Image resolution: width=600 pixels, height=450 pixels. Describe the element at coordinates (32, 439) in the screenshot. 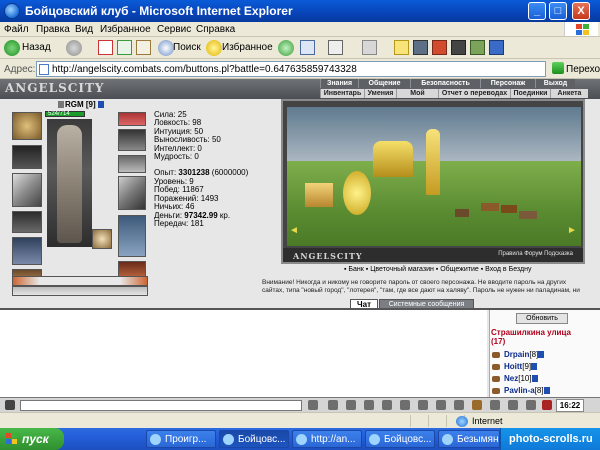

I see `start-button: пуск` at that location.